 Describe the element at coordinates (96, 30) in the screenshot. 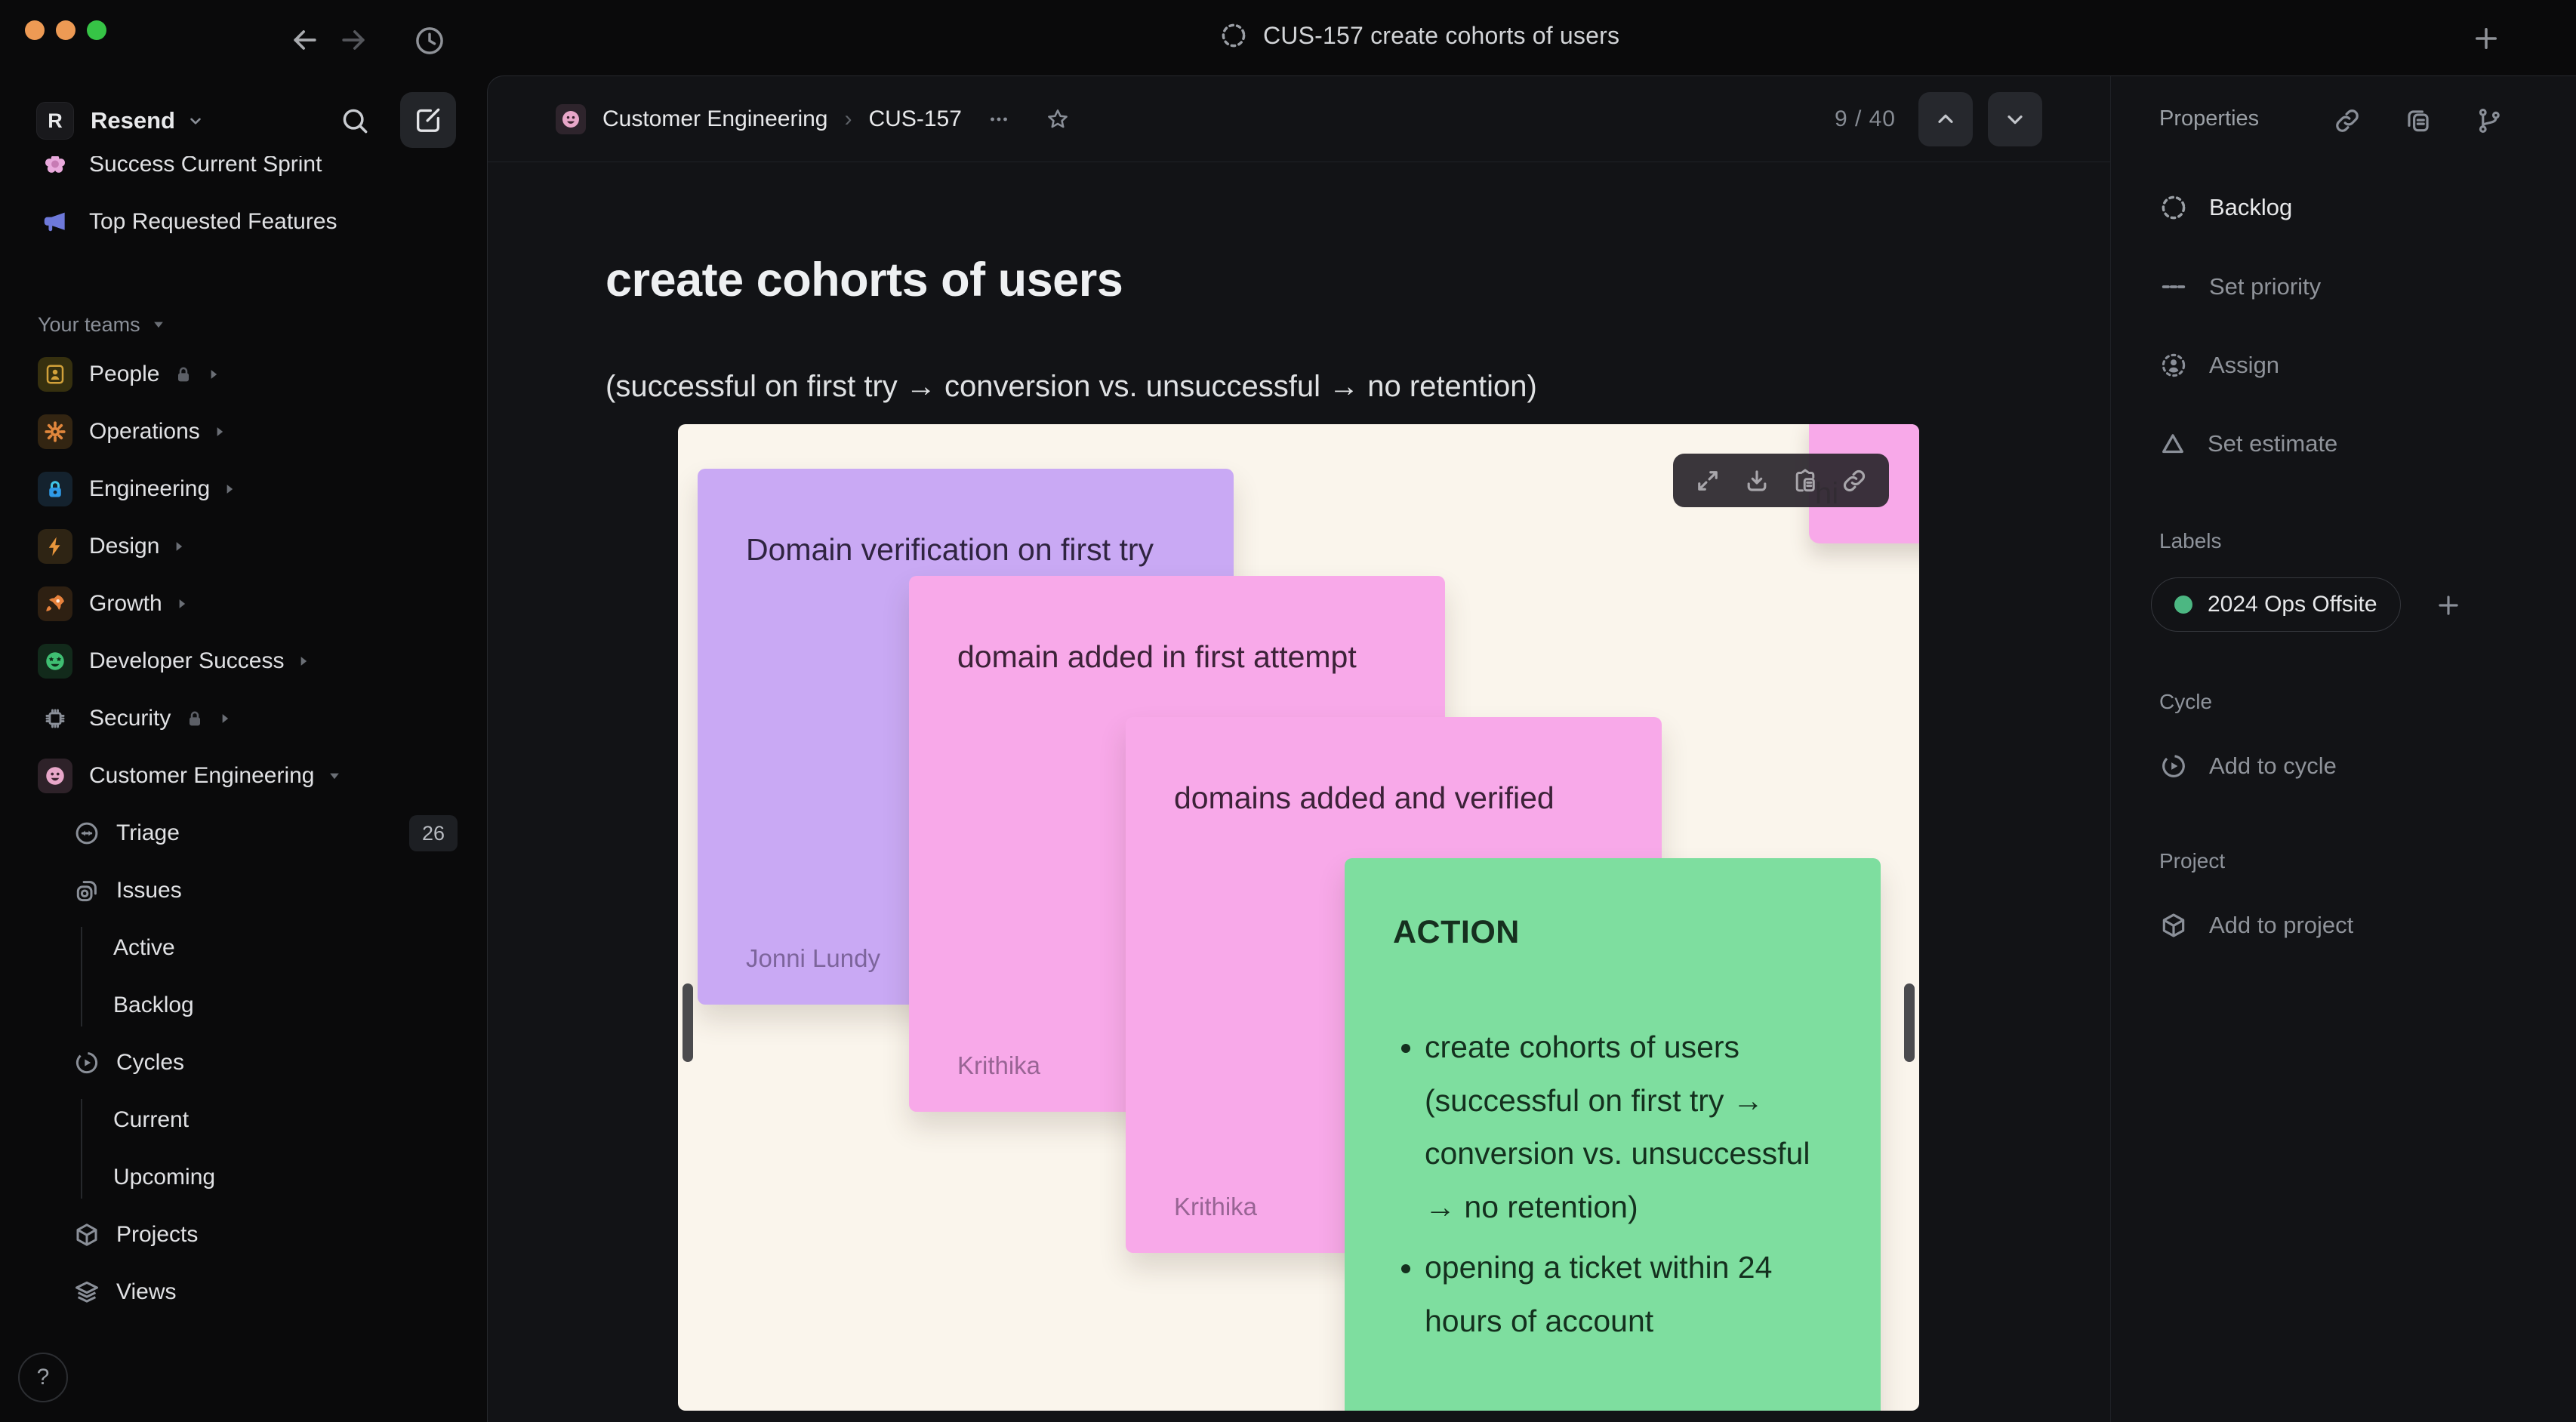

I see `zoom-window-button` at that location.